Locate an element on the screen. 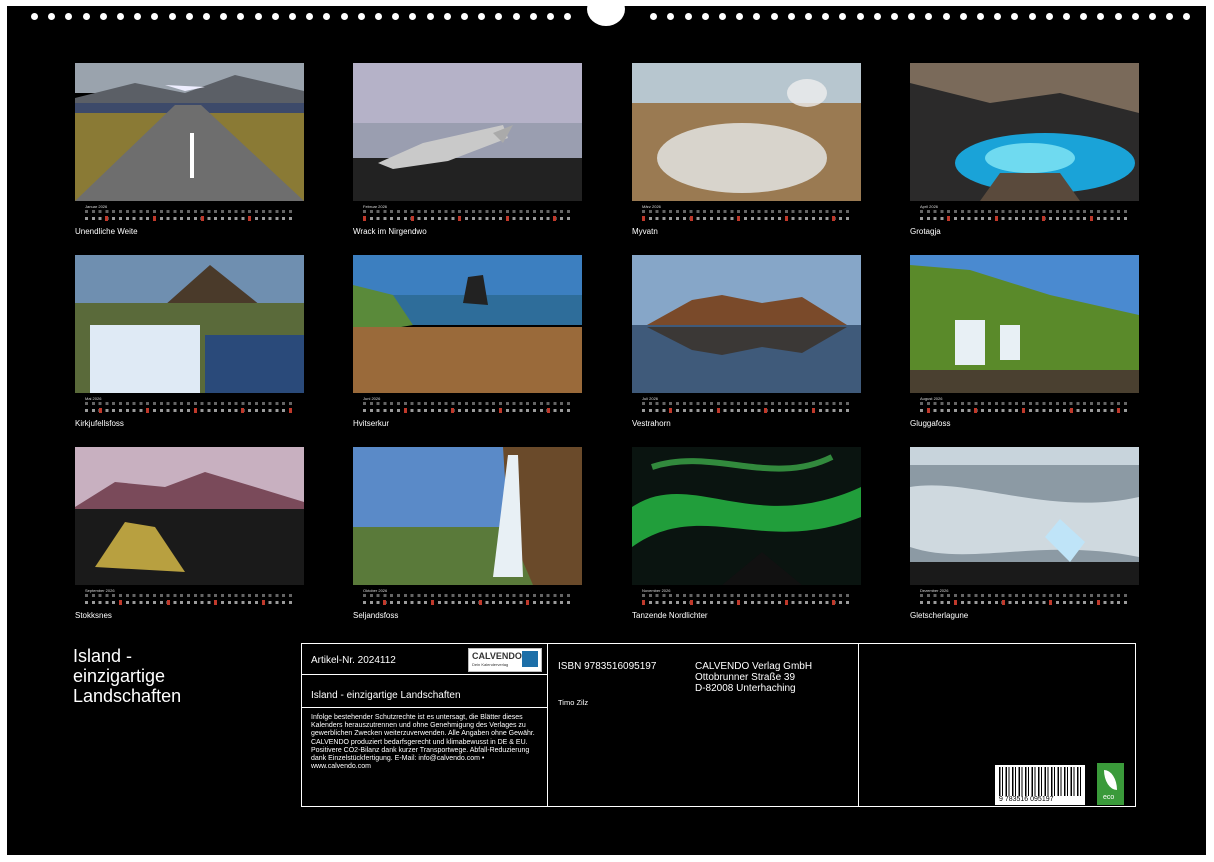  eco-badge: eco is located at coordinates (1110, 784).